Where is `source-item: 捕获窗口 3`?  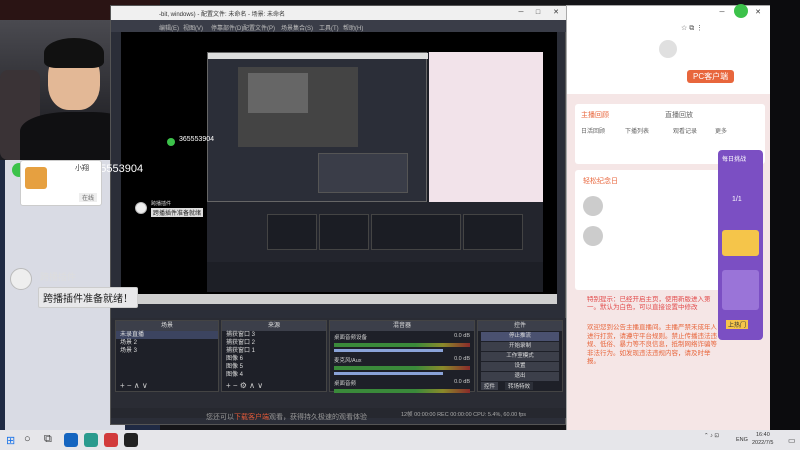 source-item: 捕获窗口 3 is located at coordinates (274, 335).